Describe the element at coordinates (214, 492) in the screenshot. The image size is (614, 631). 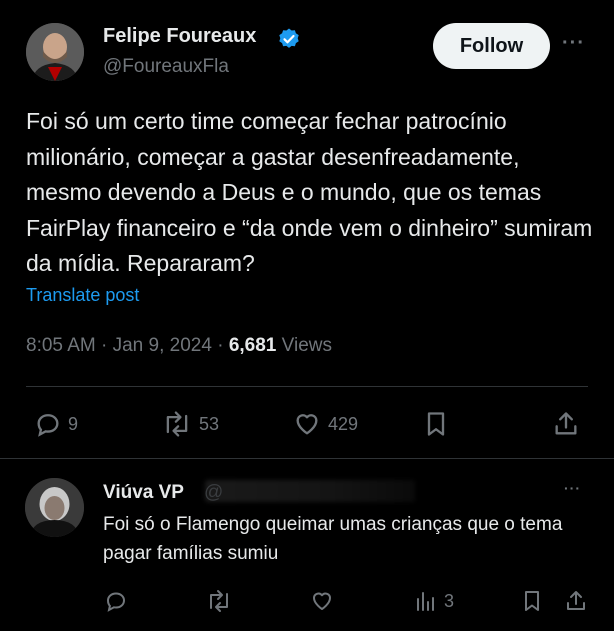
I see `reply-handle-at: @` at that location.